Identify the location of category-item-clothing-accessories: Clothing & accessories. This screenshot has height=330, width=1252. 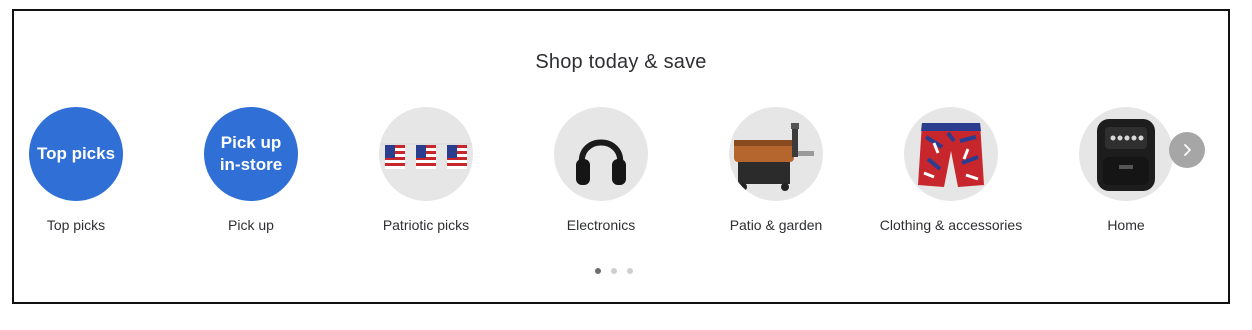
(951, 170).